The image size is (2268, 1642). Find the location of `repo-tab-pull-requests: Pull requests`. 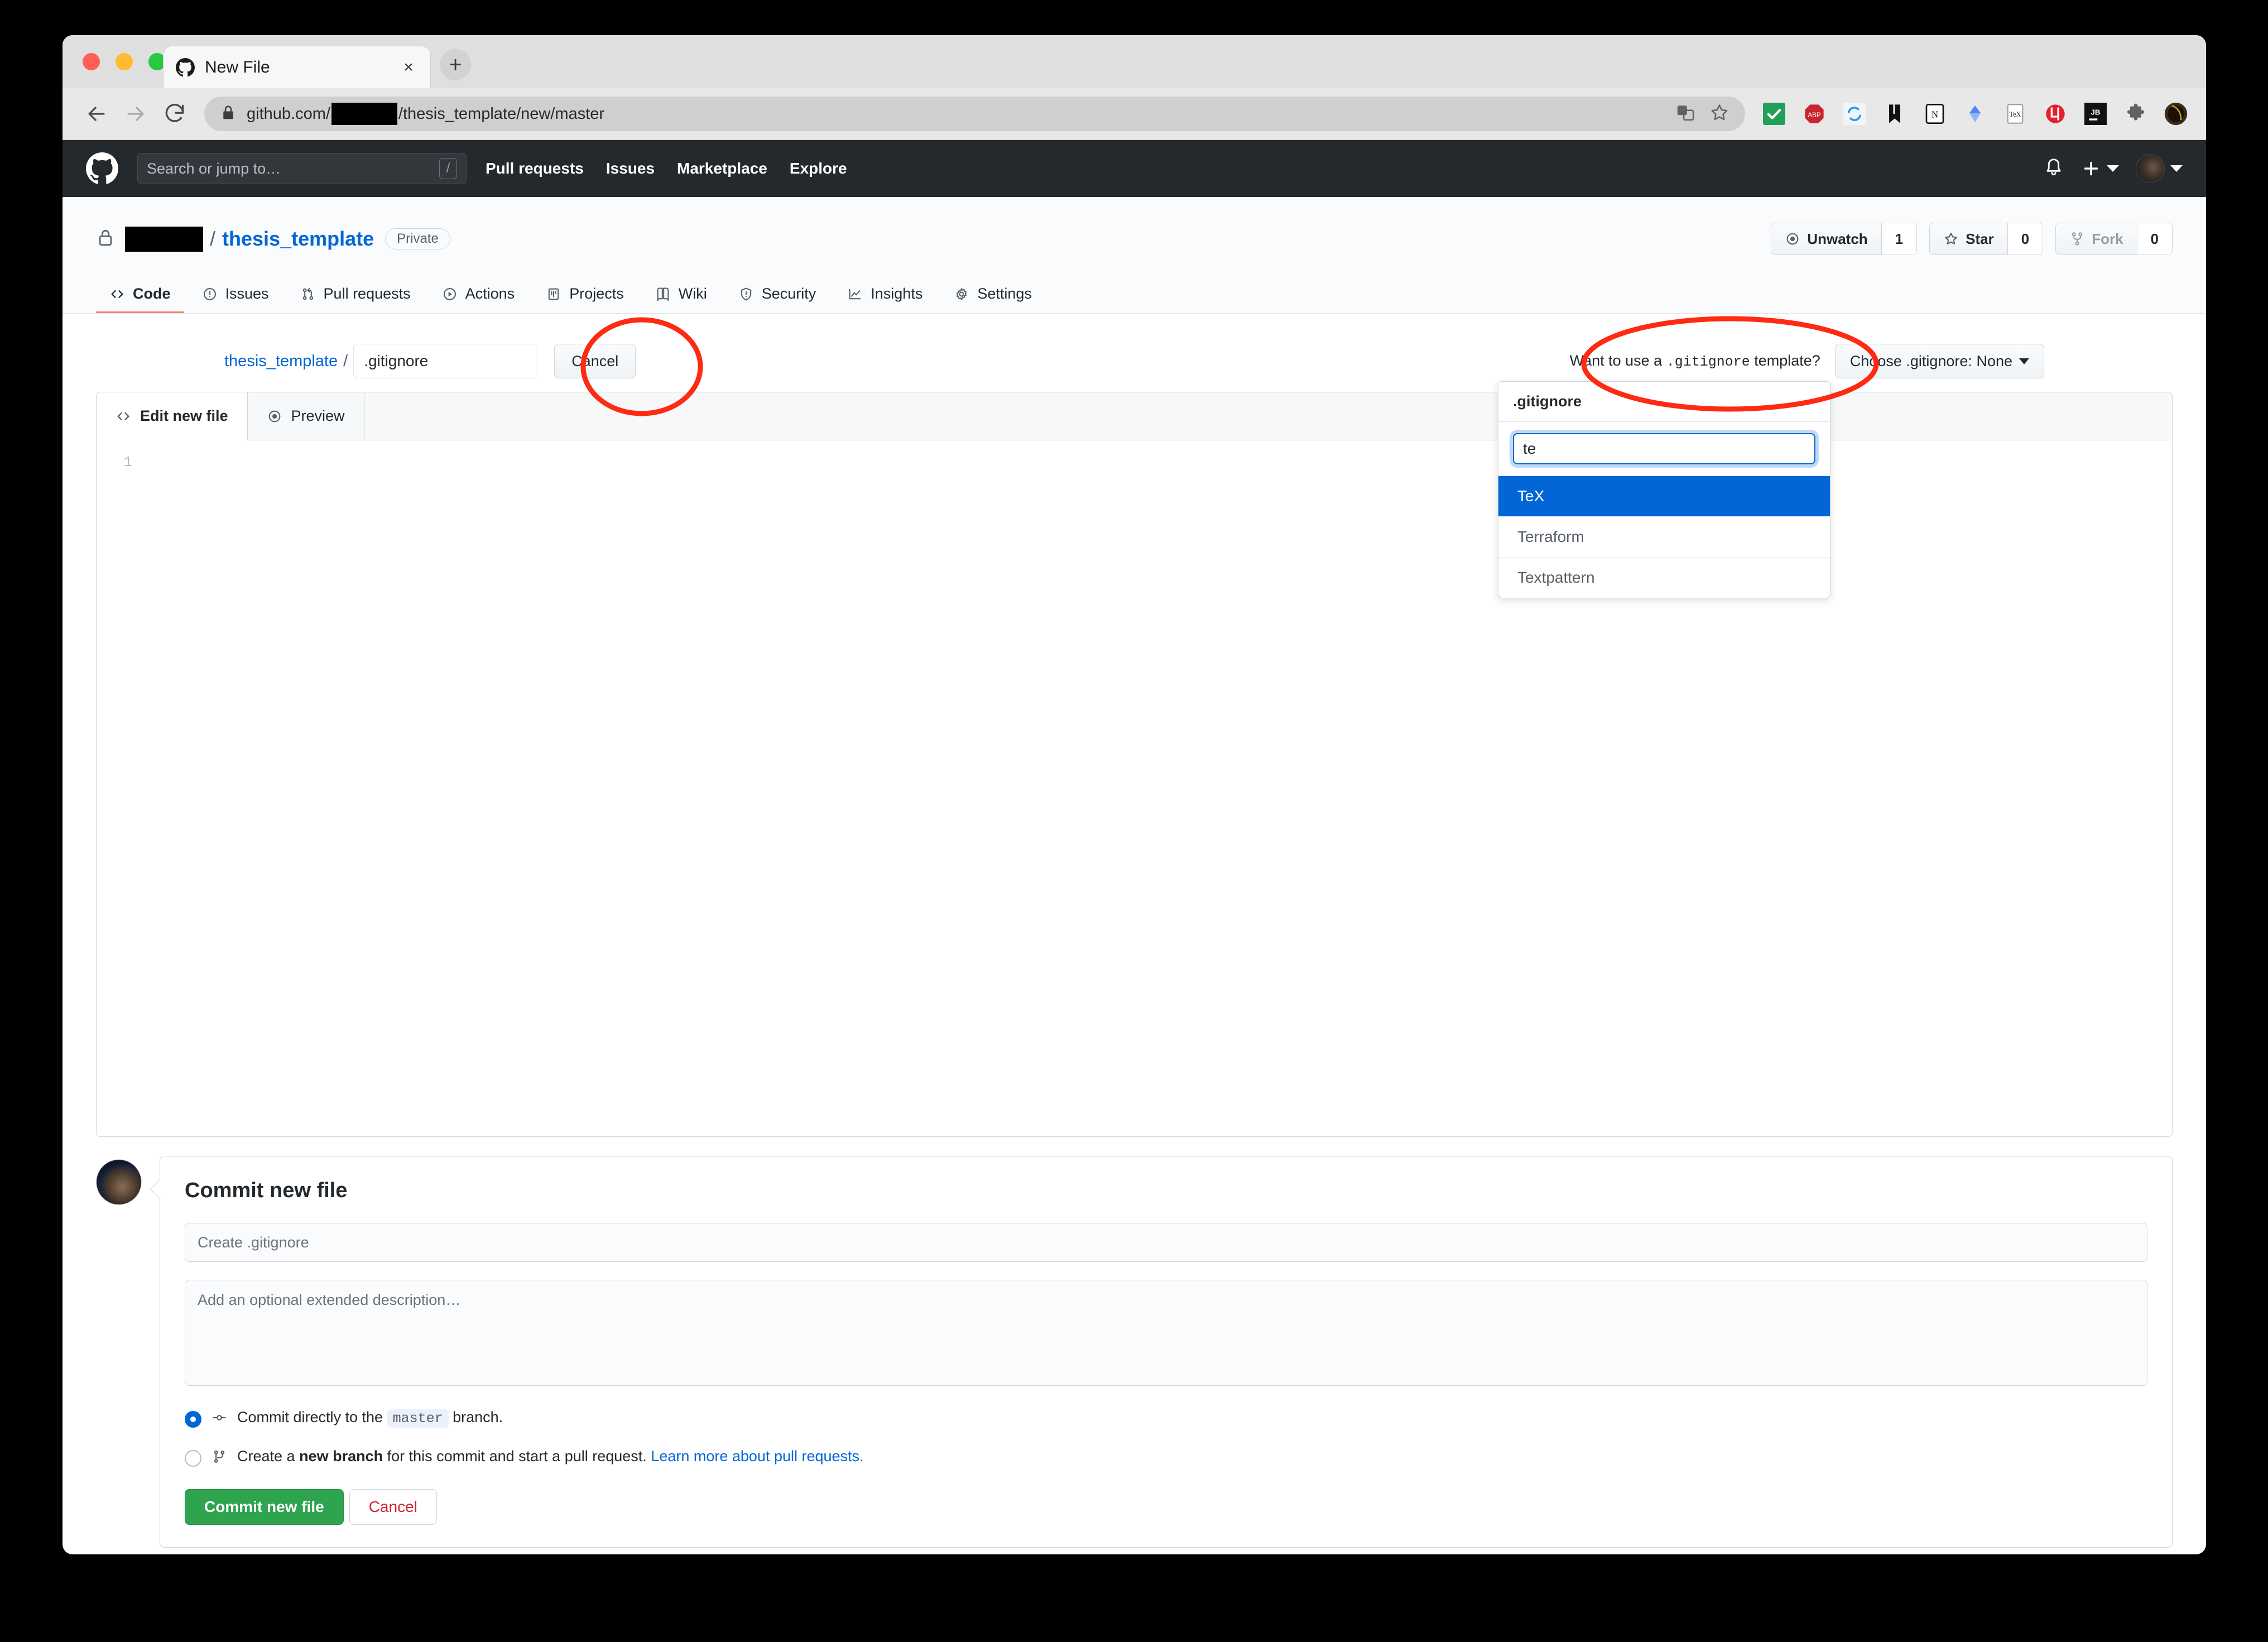

repo-tab-pull-requests: Pull requests is located at coordinates (355, 294).